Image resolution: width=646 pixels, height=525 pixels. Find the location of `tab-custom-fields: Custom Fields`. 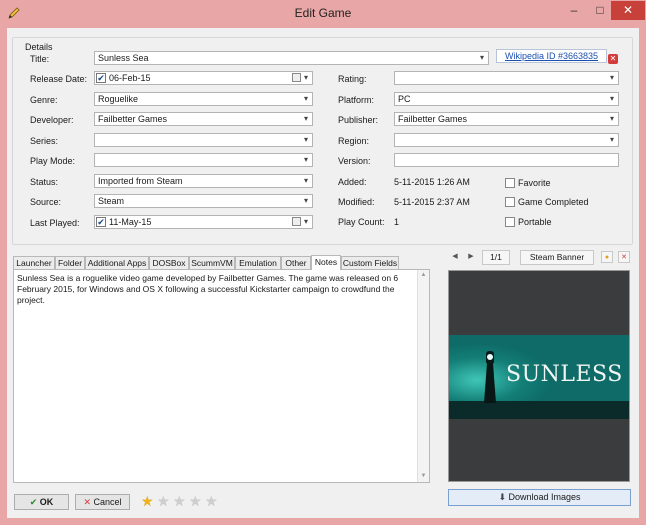

tab-custom-fields: Custom Fields is located at coordinates (370, 262).